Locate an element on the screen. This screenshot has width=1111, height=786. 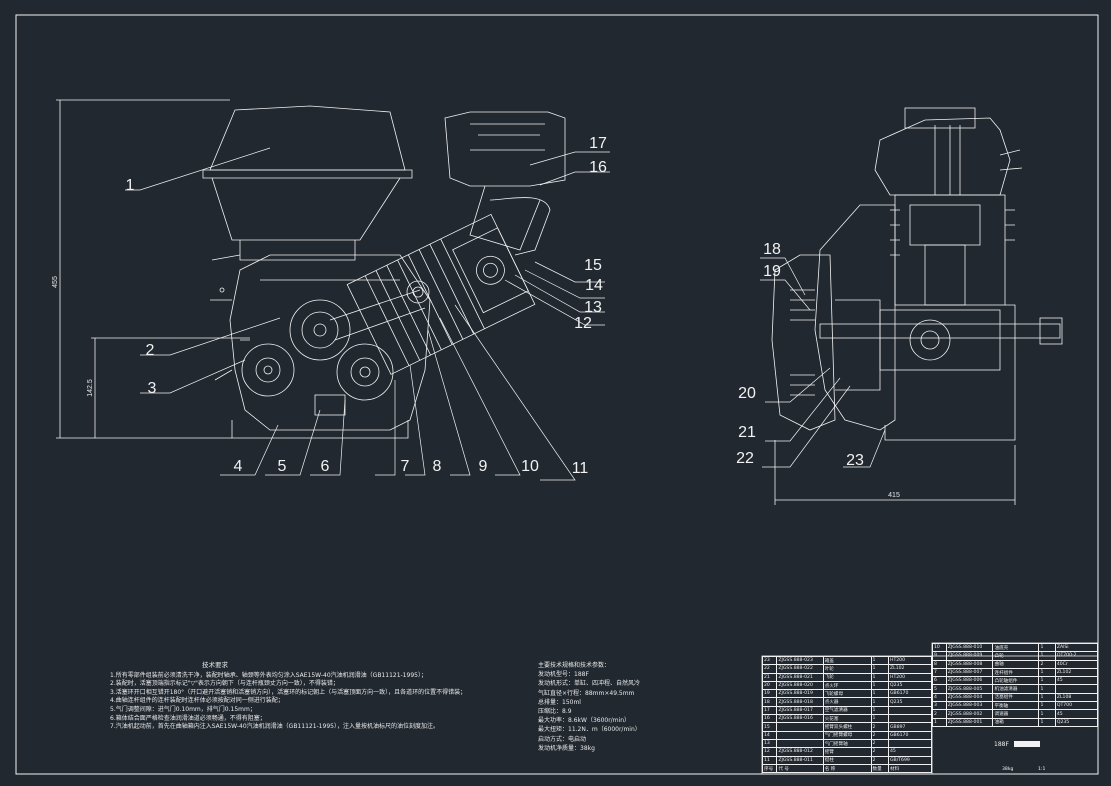
cell-mat: QT700 is located at coordinates (1076, 706).